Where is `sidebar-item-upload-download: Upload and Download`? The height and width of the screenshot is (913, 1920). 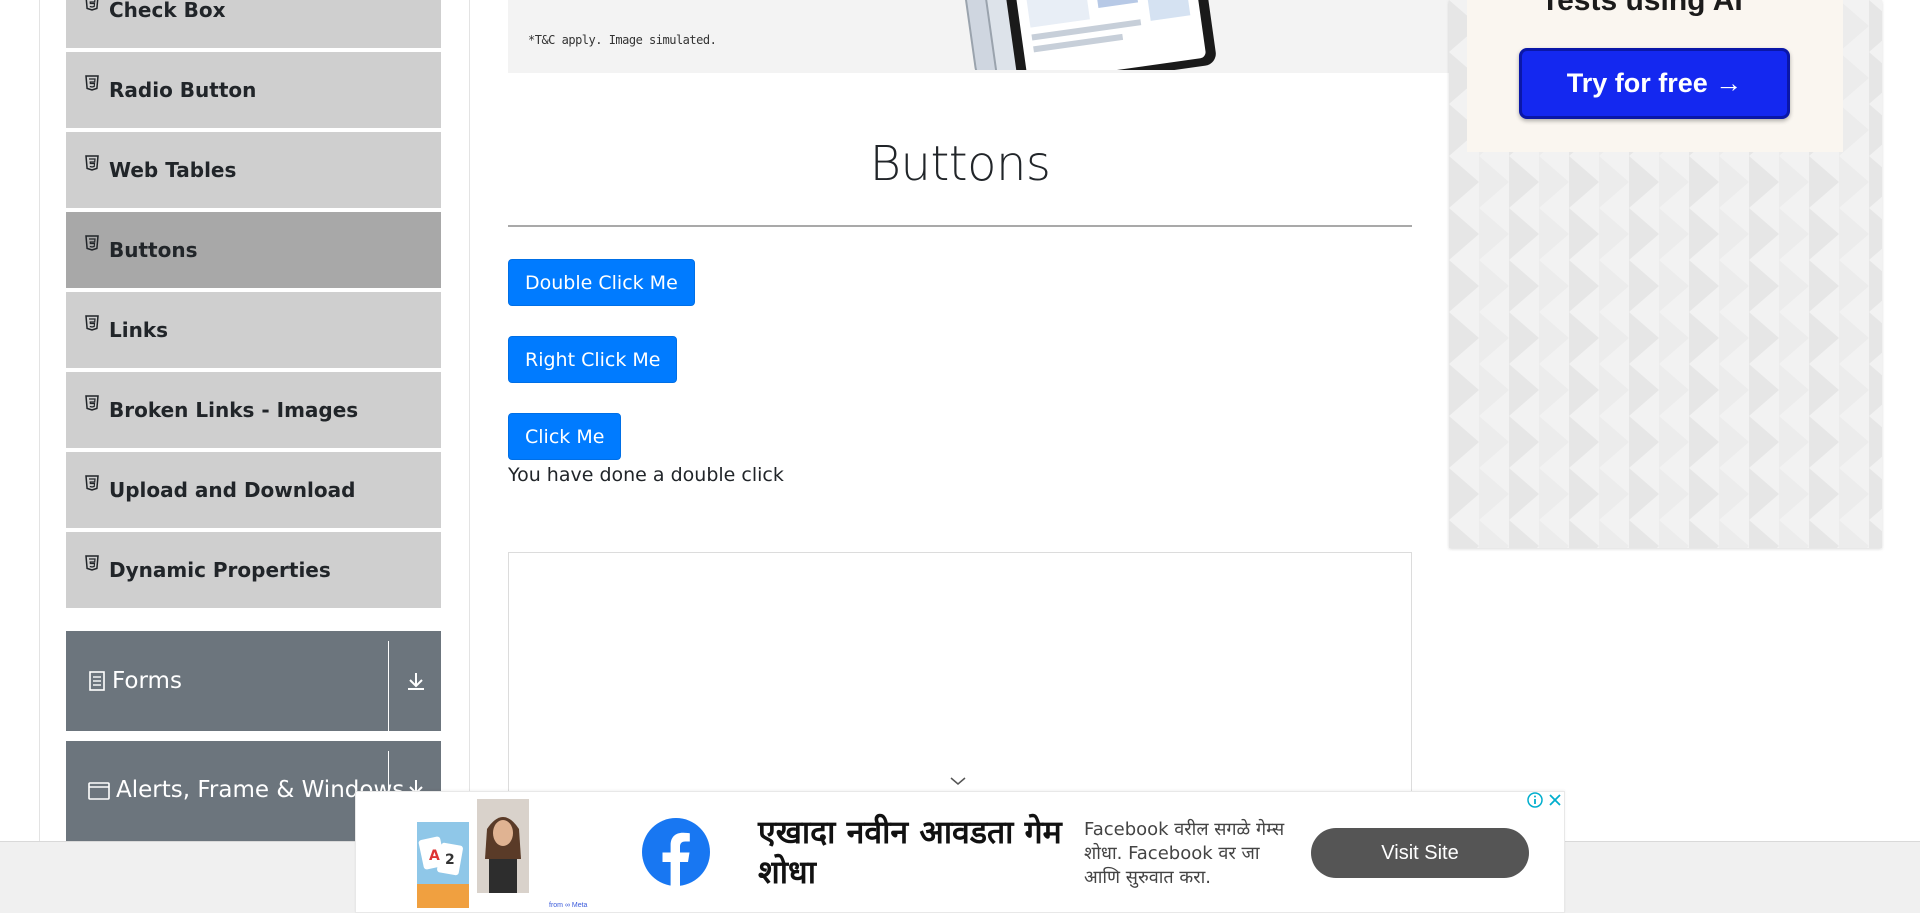 sidebar-item-upload-download: Upload and Download is located at coordinates (253, 491).